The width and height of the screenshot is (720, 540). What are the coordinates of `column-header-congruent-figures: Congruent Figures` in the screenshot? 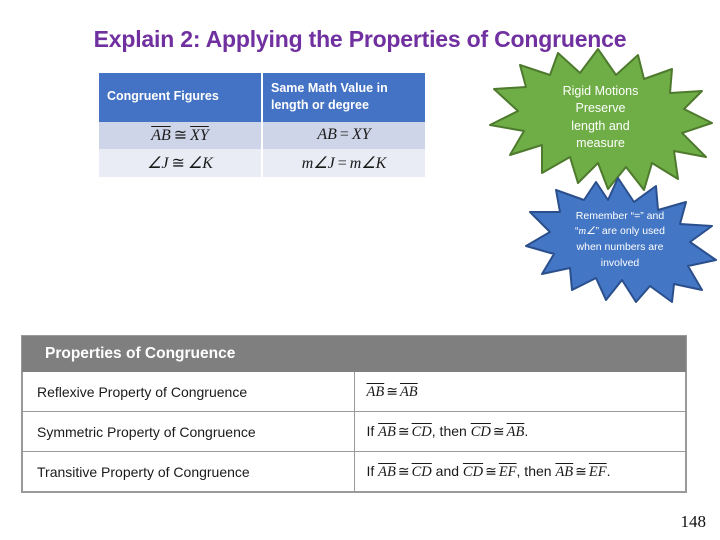 It's located at (181, 97).